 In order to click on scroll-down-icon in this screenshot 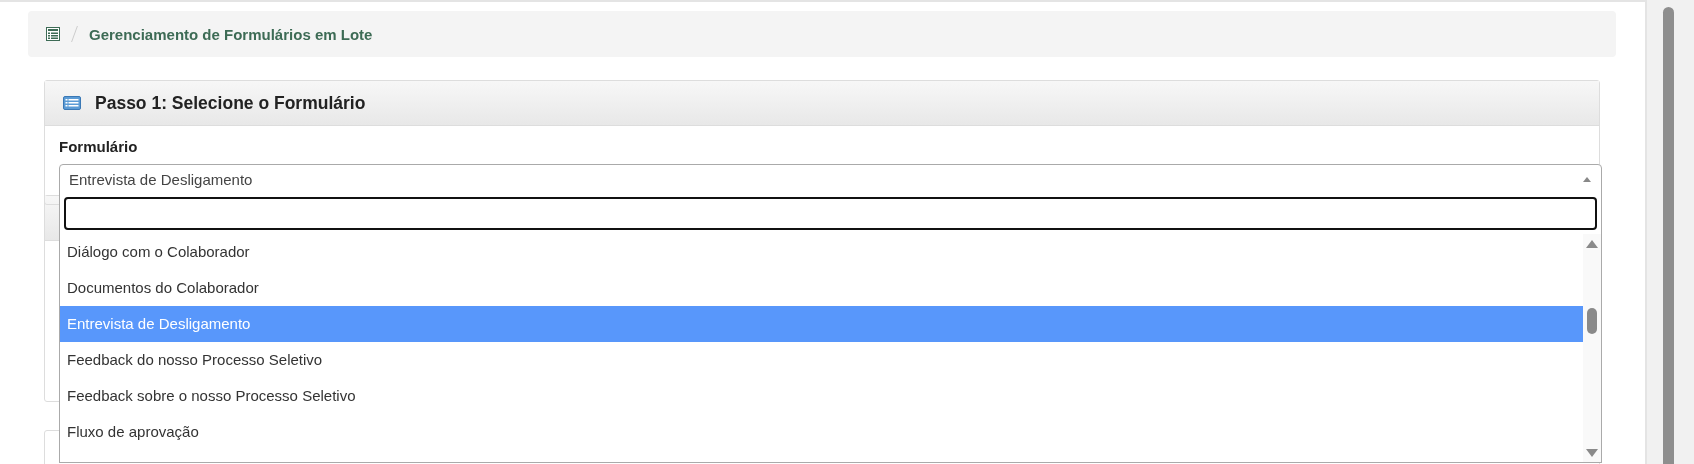, I will do `click(1592, 453)`.